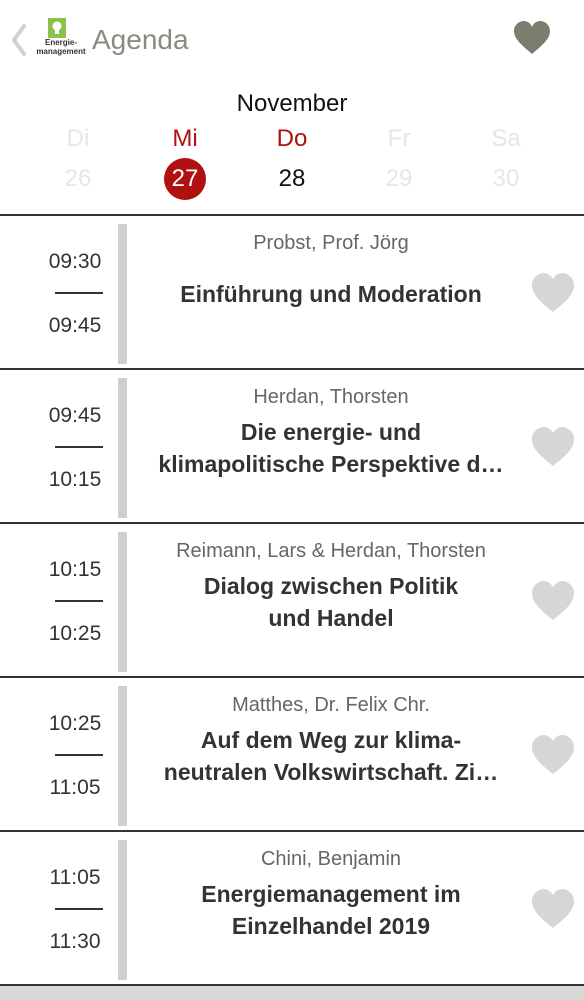  I want to click on session-title: Energiemanagement im Einzelhandel 2019, so click(331, 910).